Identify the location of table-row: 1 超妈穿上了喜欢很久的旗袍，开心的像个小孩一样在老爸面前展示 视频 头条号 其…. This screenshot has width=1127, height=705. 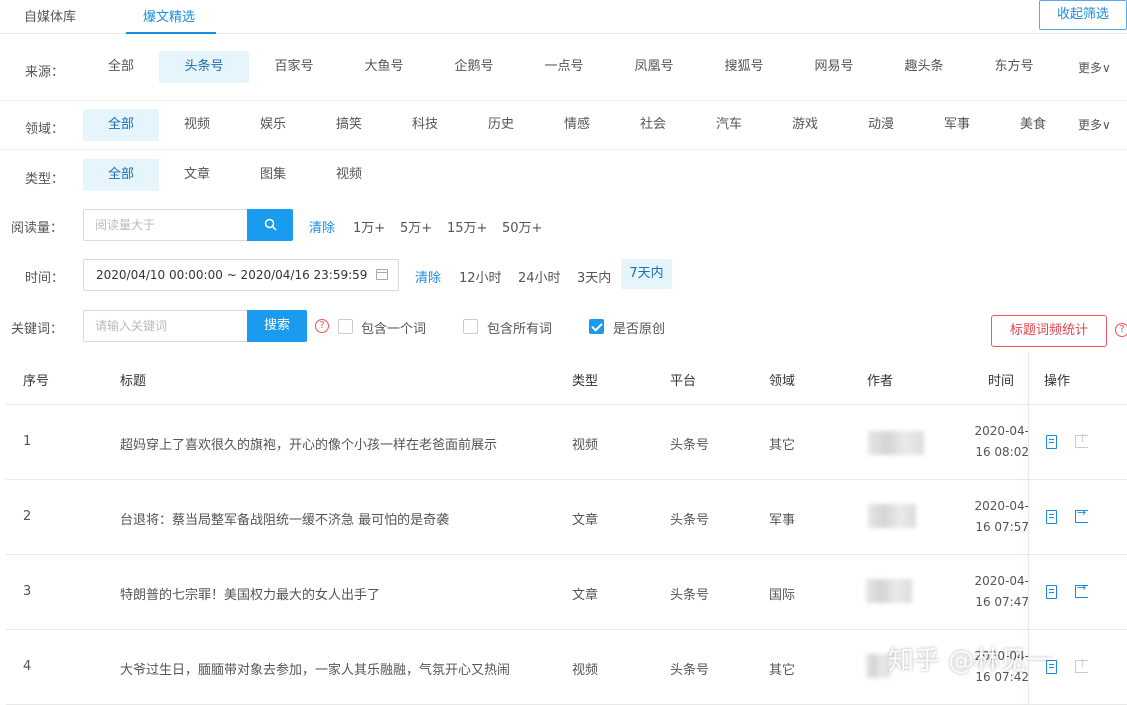
(566, 442).